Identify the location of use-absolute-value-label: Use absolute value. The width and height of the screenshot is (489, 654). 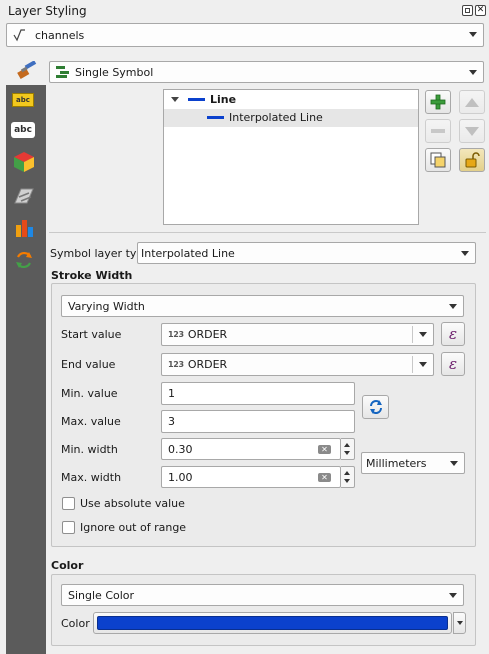
(132, 503).